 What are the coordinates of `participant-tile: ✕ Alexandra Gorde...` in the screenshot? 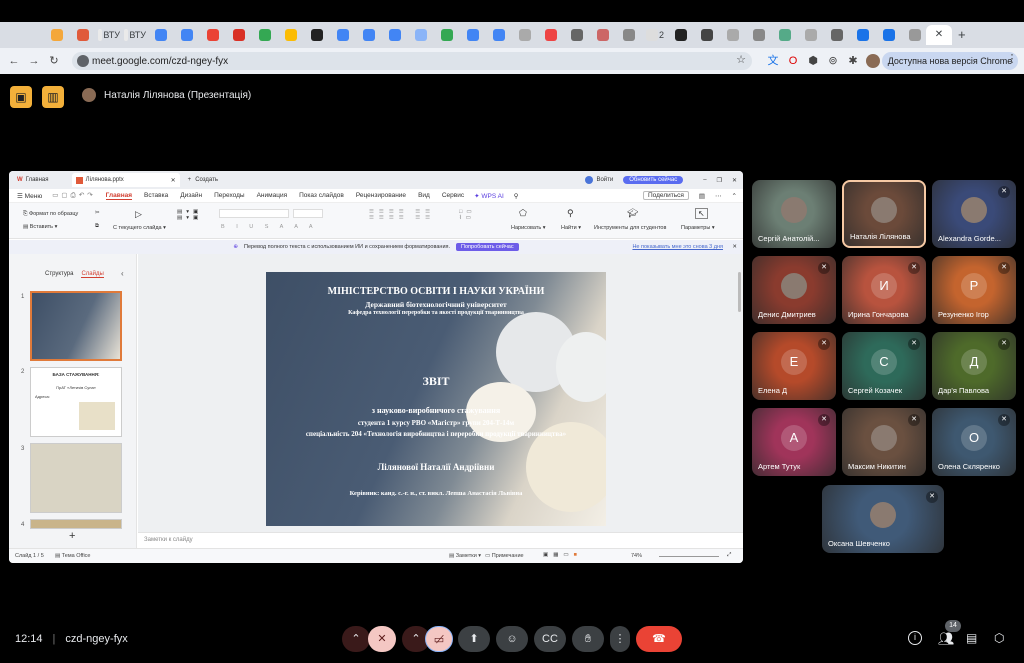 It's located at (974, 214).